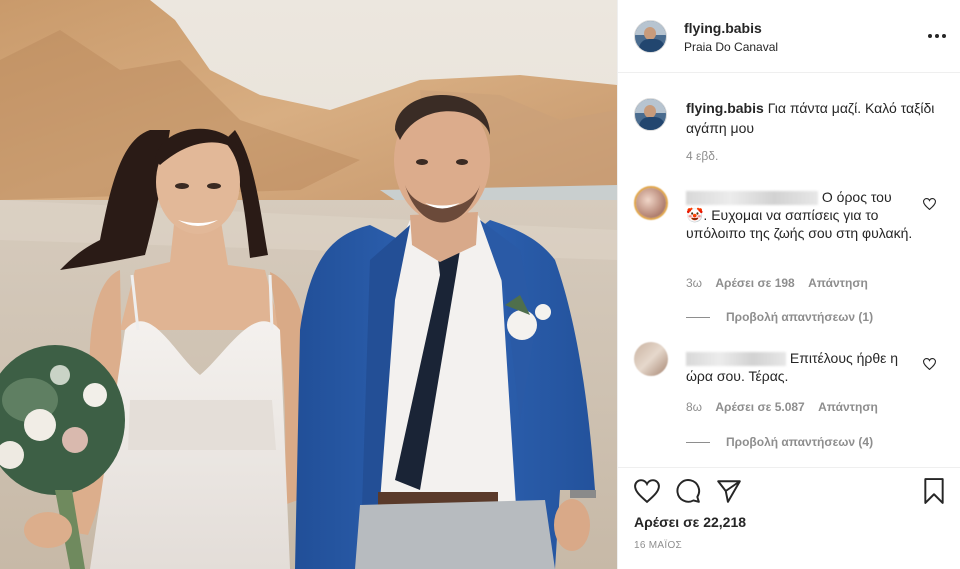 This screenshot has width=960, height=569. I want to click on comment-time: 3ω, so click(694, 283).